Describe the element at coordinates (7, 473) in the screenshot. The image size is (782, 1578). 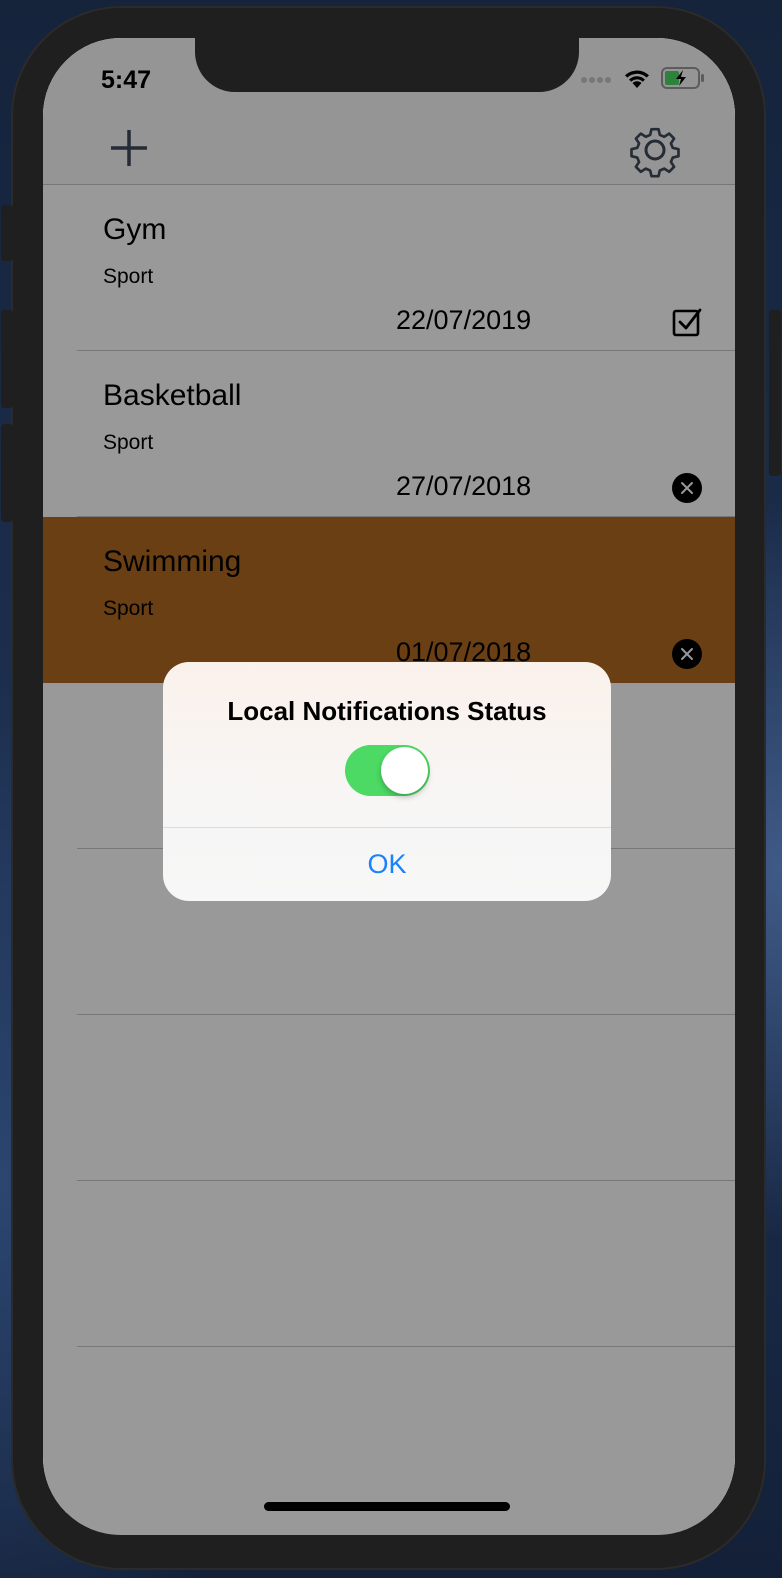
I see `volume-down-button` at that location.